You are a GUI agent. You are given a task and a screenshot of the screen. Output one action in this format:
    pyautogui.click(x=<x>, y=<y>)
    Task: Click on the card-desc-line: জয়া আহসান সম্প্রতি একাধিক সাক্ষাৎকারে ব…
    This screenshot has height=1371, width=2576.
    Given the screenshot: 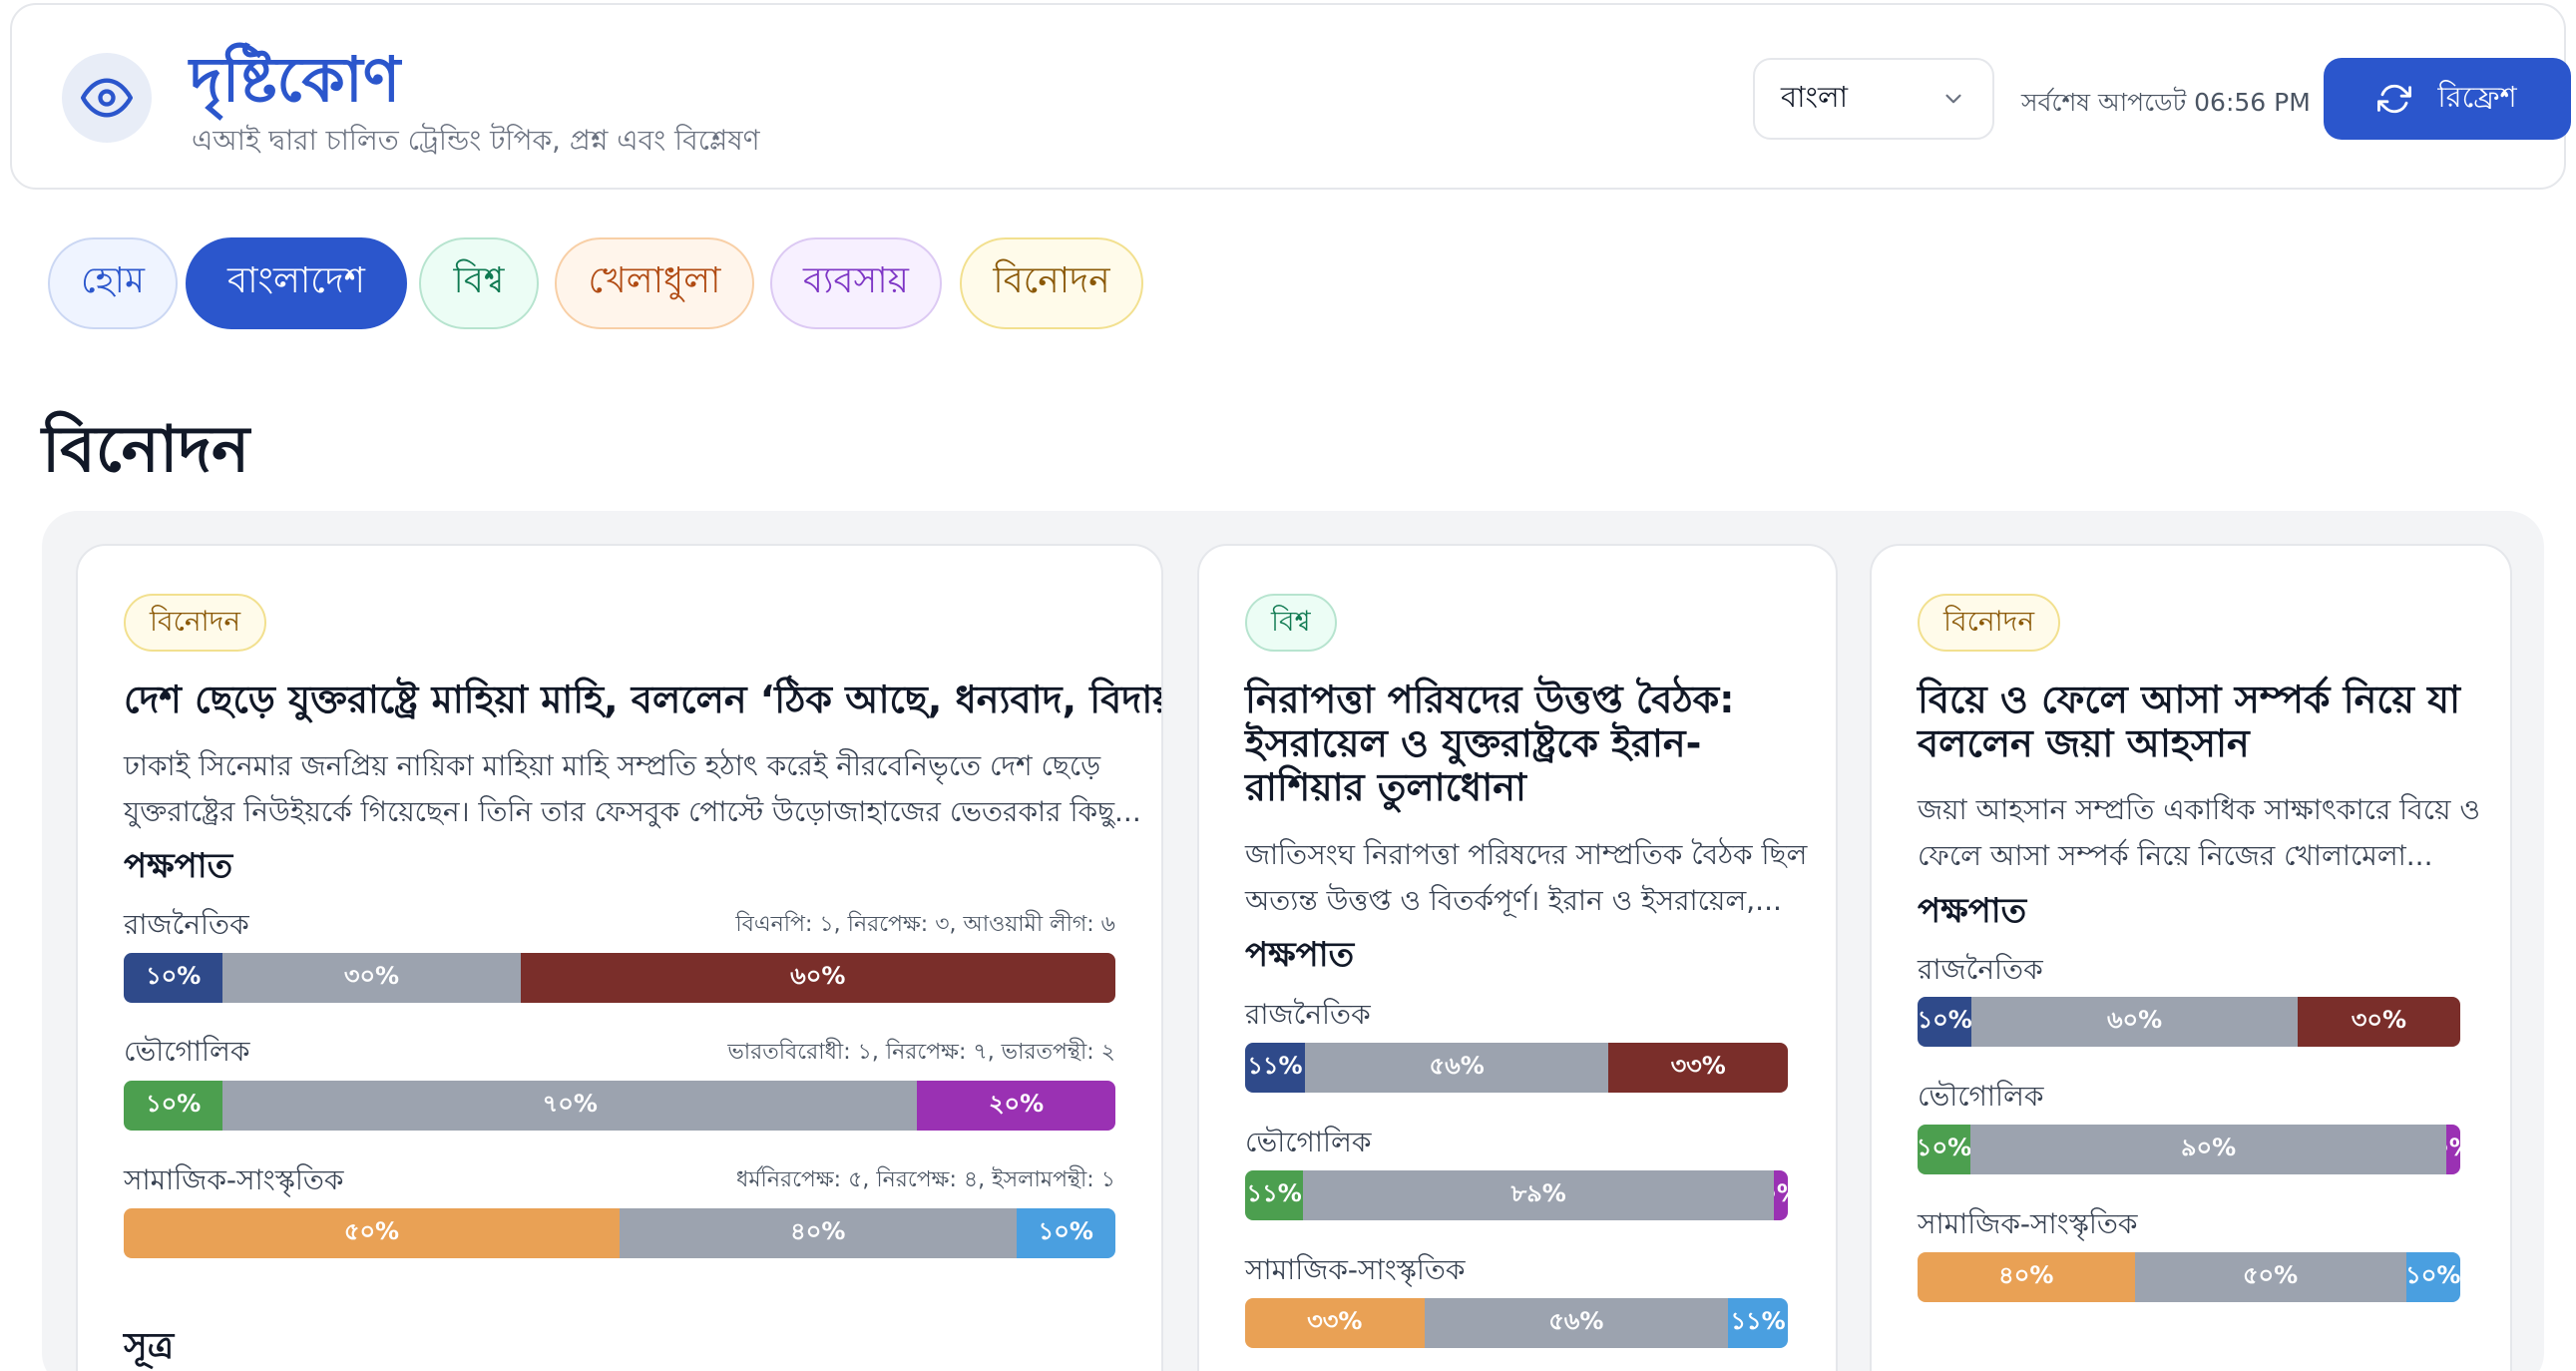 What is the action you would take?
    pyautogui.click(x=2199, y=809)
    